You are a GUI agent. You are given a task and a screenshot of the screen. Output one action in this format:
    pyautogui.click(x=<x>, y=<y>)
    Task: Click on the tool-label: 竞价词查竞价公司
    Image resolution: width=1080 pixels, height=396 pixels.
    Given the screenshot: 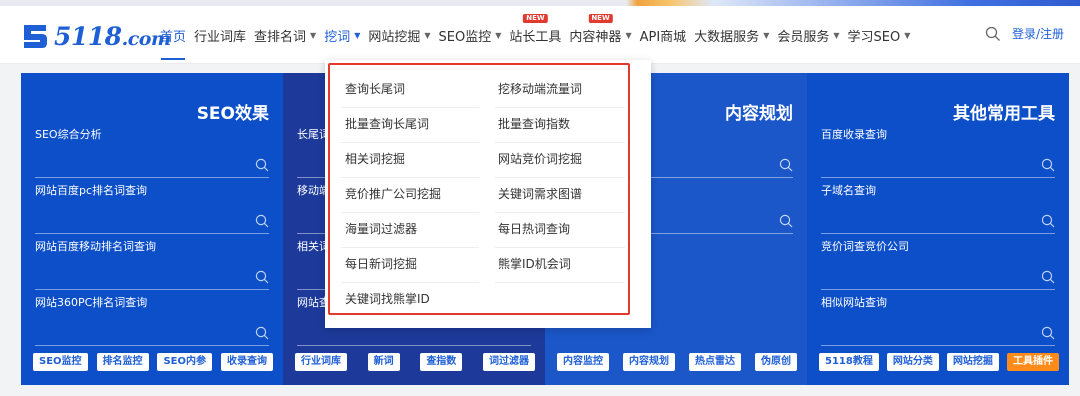 What is the action you would take?
    pyautogui.click(x=865, y=246)
    